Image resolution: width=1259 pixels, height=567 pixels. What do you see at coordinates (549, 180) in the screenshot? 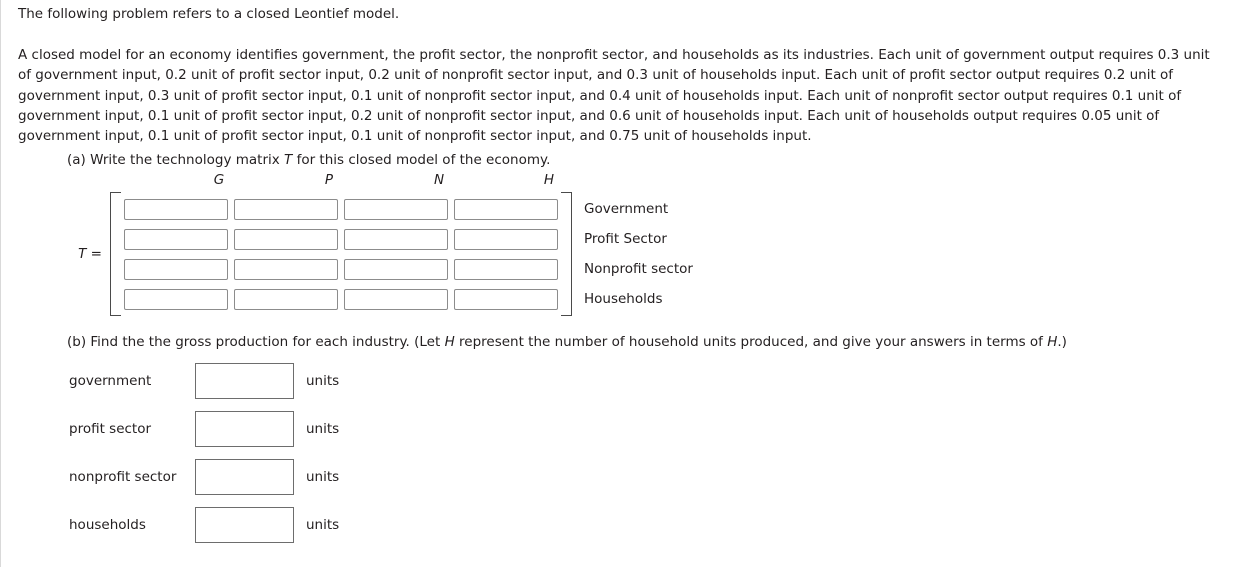
I see `matrix-column-header-h: H` at bounding box center [549, 180].